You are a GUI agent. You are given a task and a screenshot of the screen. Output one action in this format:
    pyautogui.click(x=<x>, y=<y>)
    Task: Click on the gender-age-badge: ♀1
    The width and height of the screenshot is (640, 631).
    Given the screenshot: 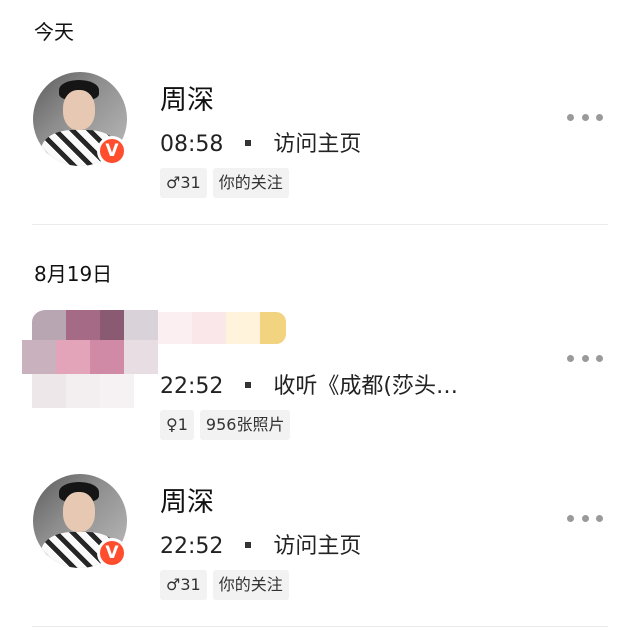 What is the action you would take?
    pyautogui.click(x=177, y=425)
    